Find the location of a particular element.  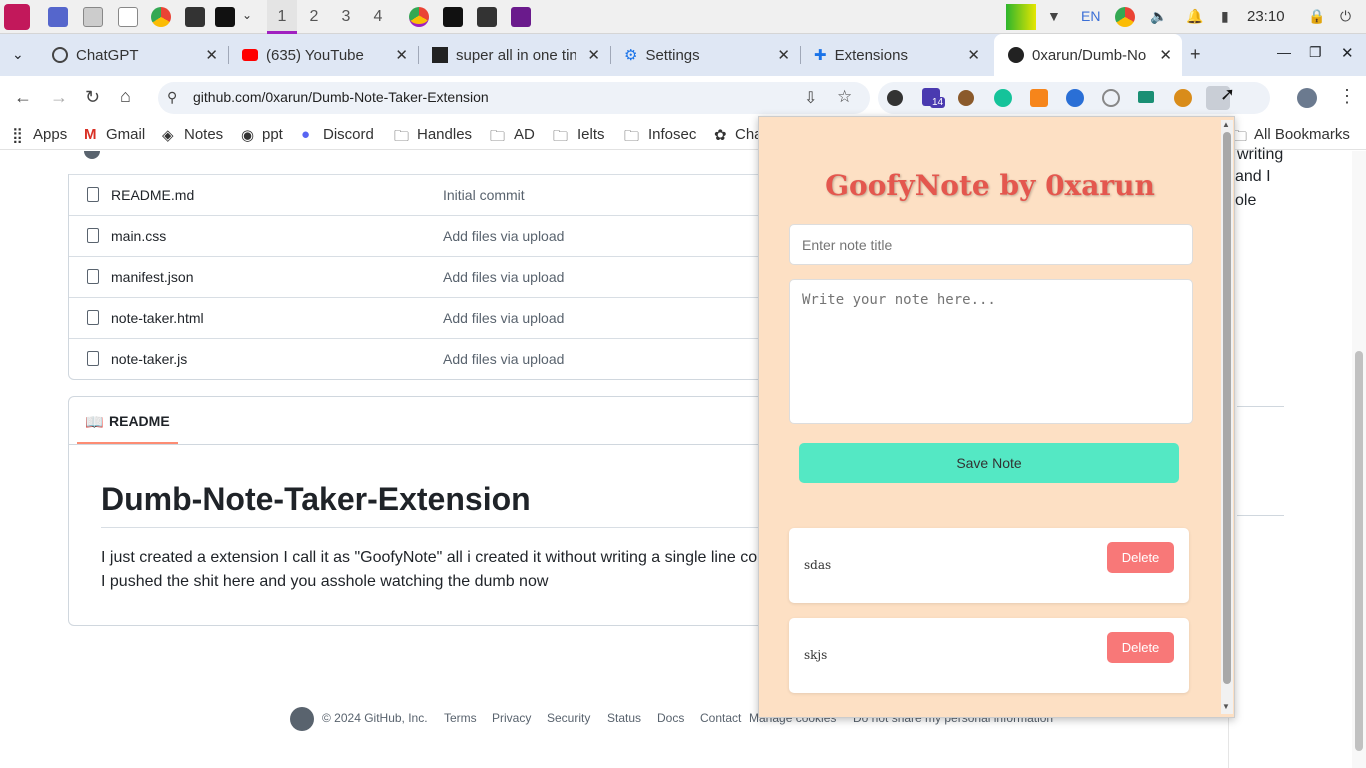

bookmark-ppt: ppt is located at coordinates (272, 134).